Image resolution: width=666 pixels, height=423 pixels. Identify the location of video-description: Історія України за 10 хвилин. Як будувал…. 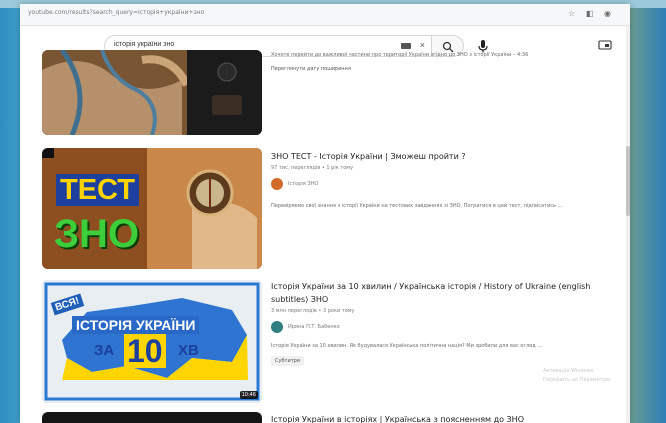
(407, 346).